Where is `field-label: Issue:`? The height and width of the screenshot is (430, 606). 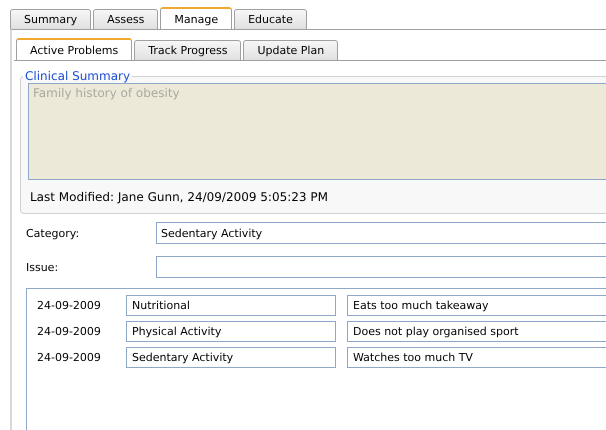 field-label: Issue: is located at coordinates (43, 267).